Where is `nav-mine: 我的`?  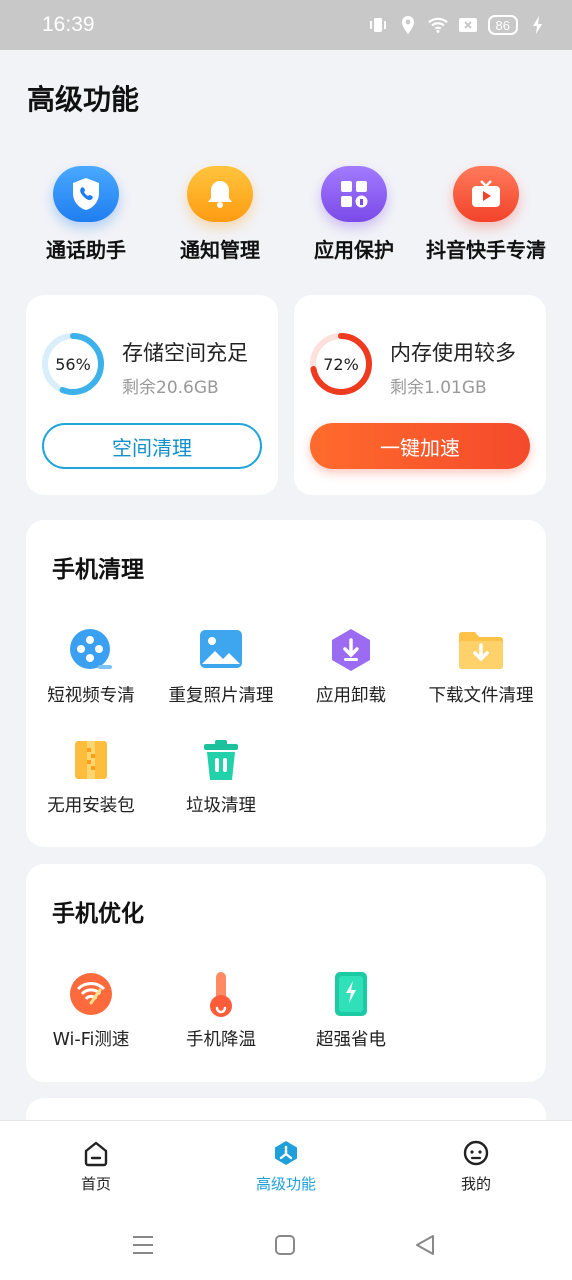
nav-mine: 我的 is located at coordinates (476, 1166).